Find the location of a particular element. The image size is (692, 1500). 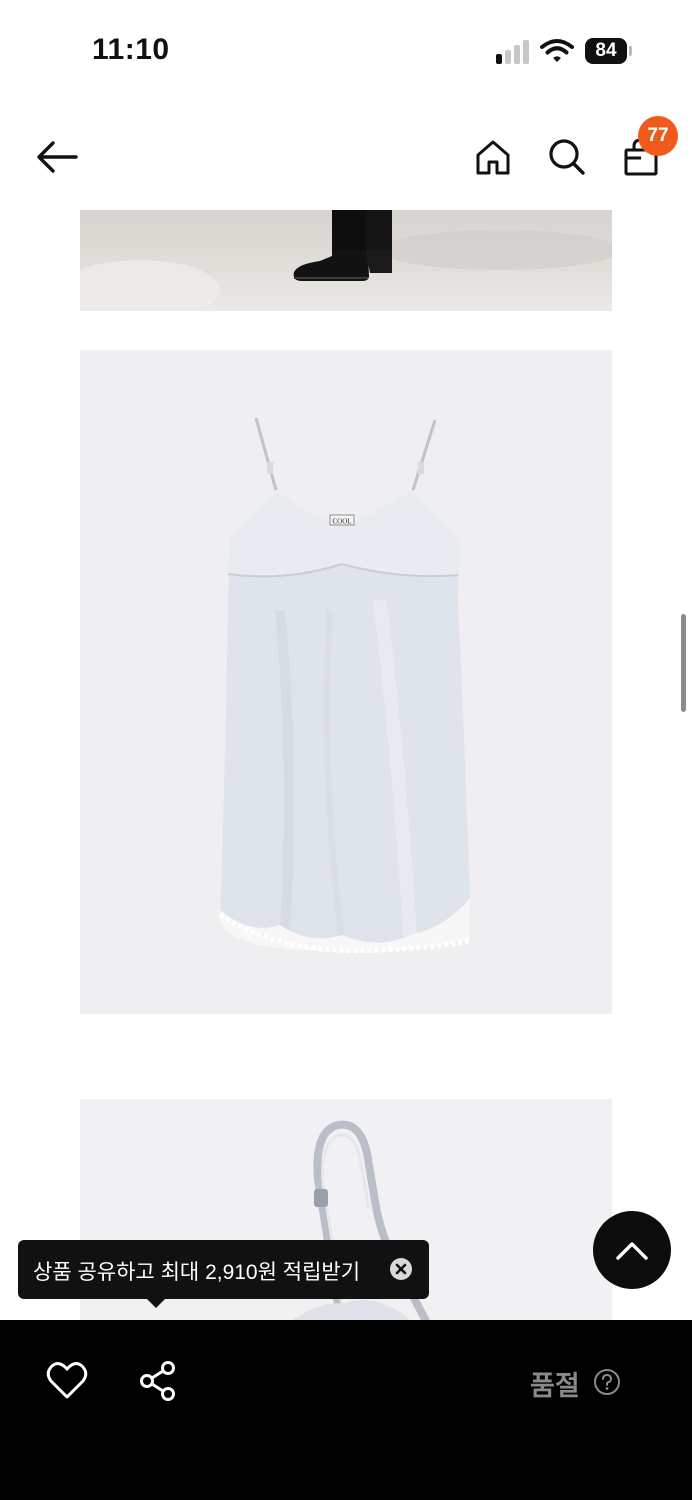

scroll-to-top-button is located at coordinates (632, 1250).